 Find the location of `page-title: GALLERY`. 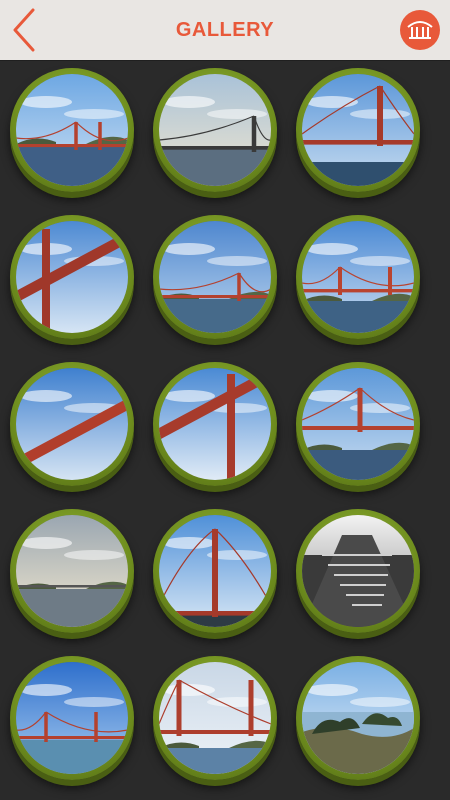

page-title: GALLERY is located at coordinates (225, 30).